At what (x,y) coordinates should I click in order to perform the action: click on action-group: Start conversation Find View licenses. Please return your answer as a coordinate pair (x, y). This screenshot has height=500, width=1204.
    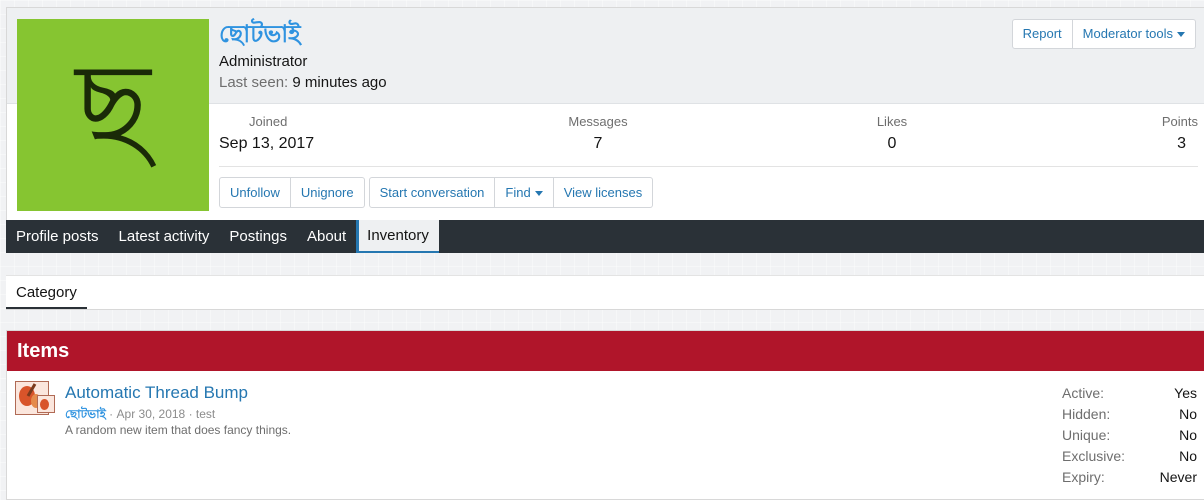
    Looking at the image, I should click on (511, 192).